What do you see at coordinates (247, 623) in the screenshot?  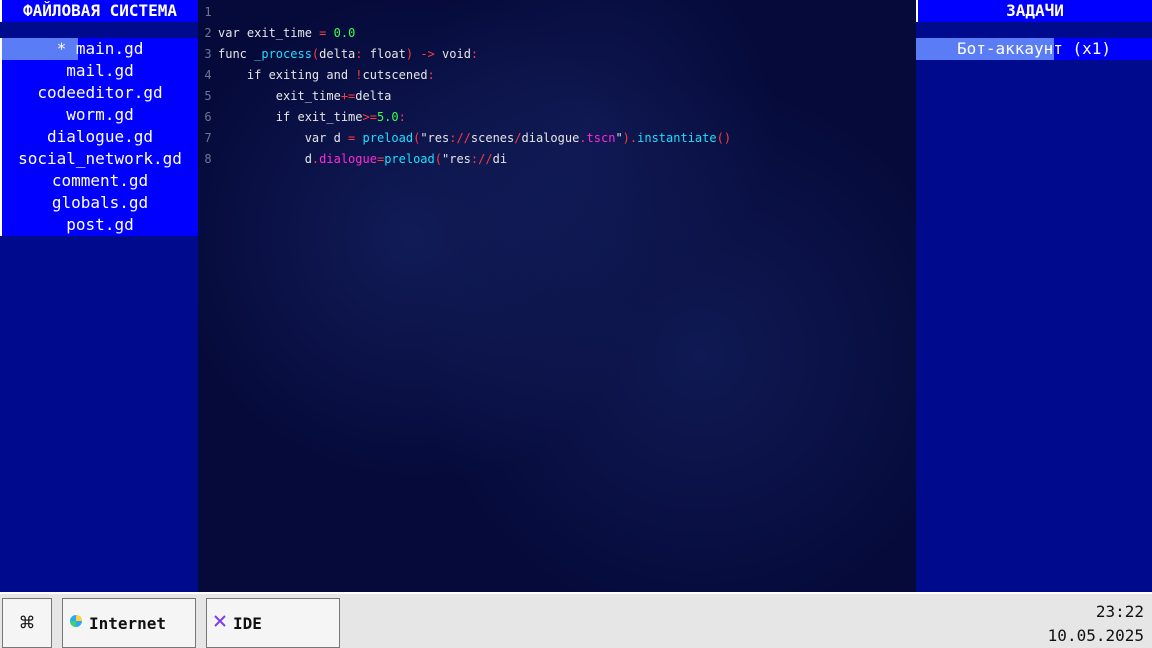 I see `taskbar-app-label: IDE` at bounding box center [247, 623].